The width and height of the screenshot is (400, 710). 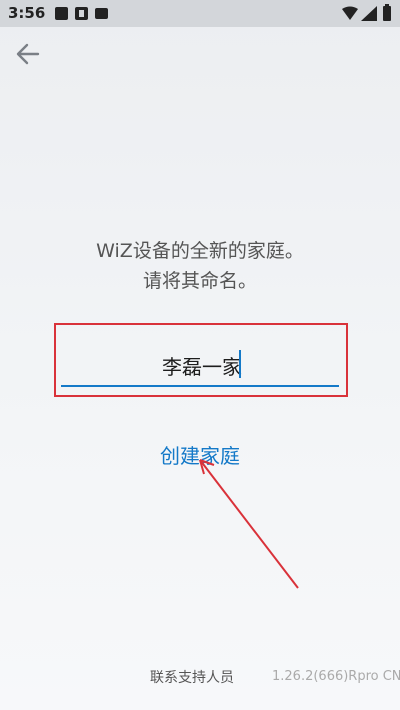 What do you see at coordinates (61, 13) in the screenshot?
I see `image-icon` at bounding box center [61, 13].